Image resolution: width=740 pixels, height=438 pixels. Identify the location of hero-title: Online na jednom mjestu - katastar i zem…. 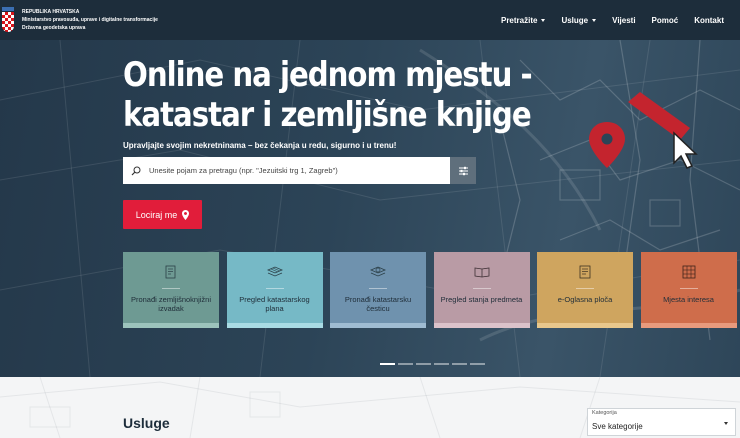
(328, 95).